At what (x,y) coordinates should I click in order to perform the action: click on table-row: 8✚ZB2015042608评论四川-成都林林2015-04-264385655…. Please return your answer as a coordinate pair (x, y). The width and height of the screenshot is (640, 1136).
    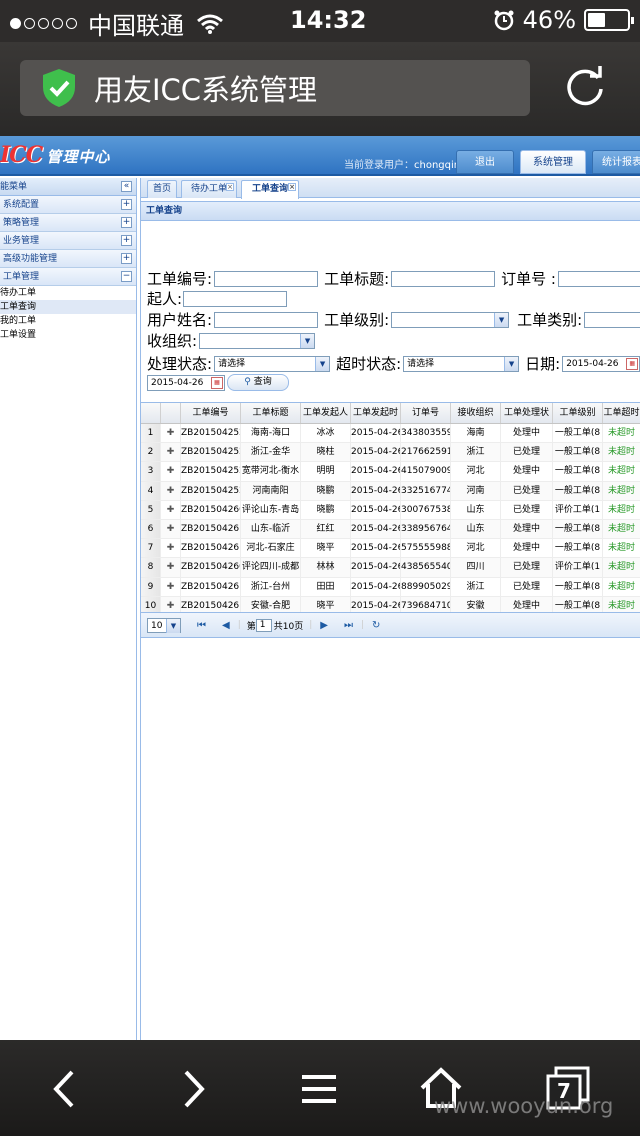
    Looking at the image, I should click on (390, 568).